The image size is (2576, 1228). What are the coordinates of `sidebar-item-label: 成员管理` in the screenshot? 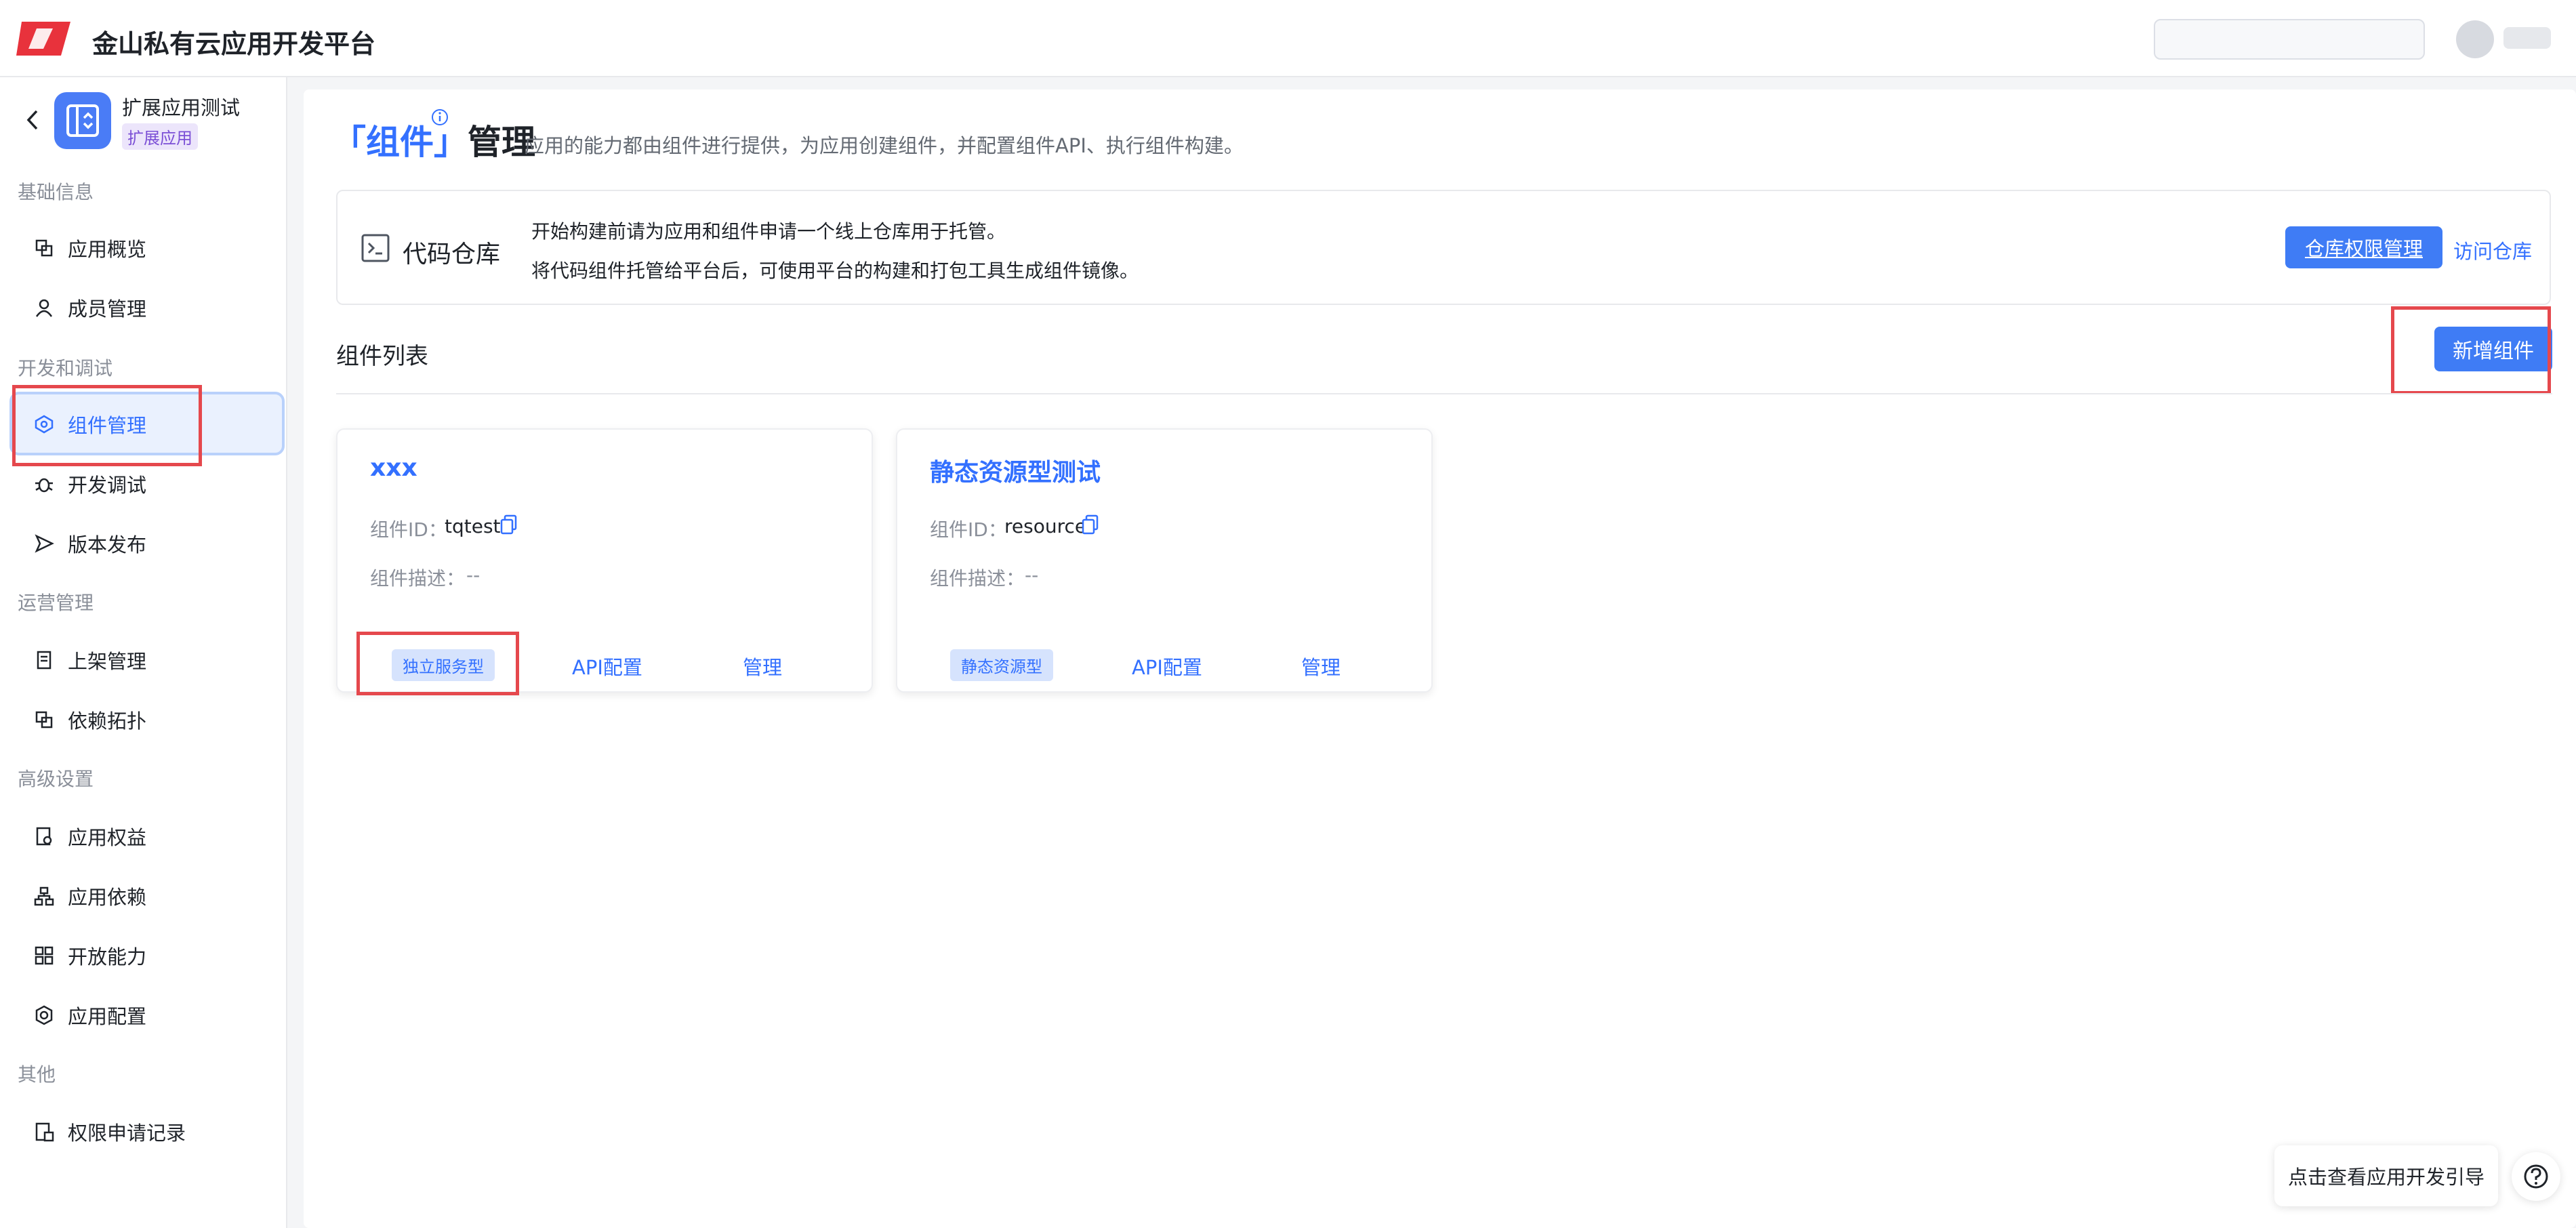 It's located at (108, 309).